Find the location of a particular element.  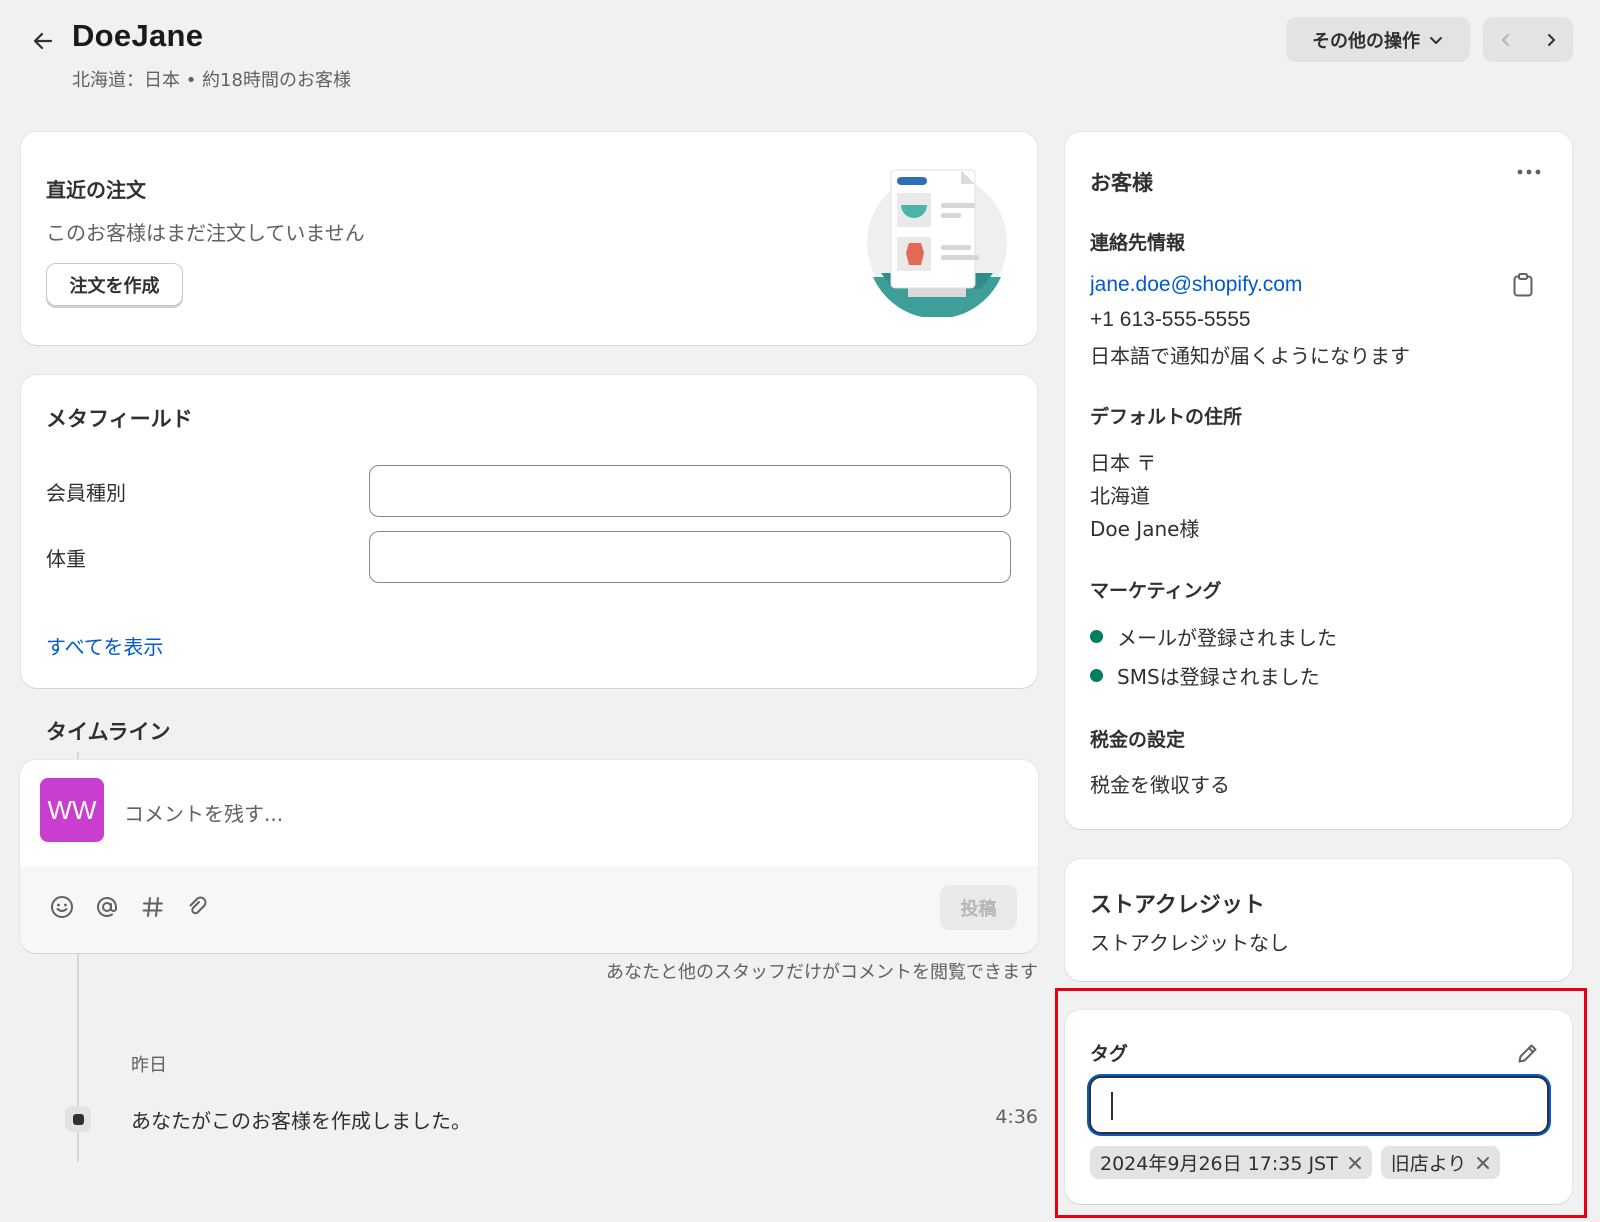

copy-email-button is located at coordinates (1523, 285).